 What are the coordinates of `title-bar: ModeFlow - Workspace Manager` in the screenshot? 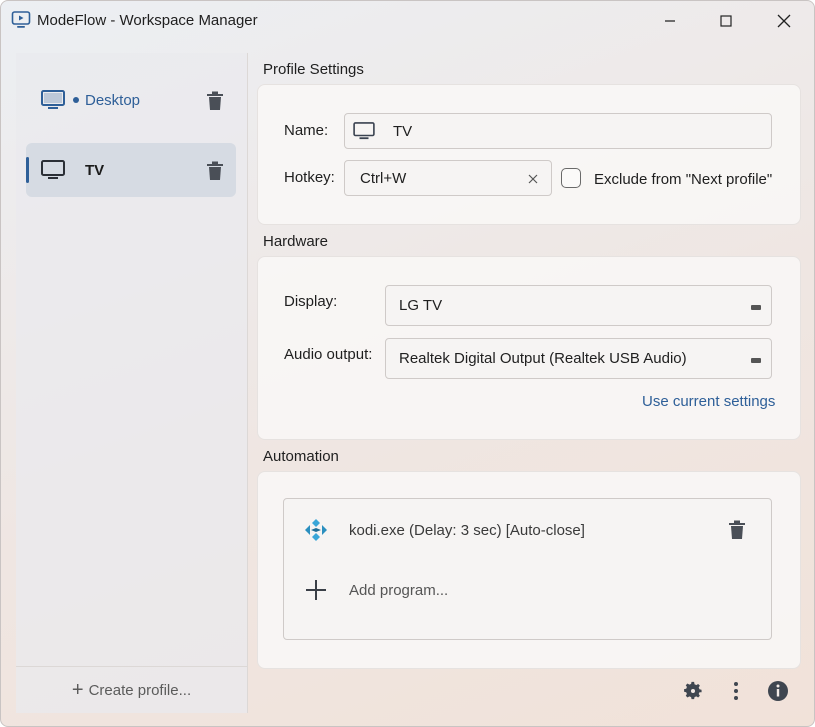 It's located at (407, 21).